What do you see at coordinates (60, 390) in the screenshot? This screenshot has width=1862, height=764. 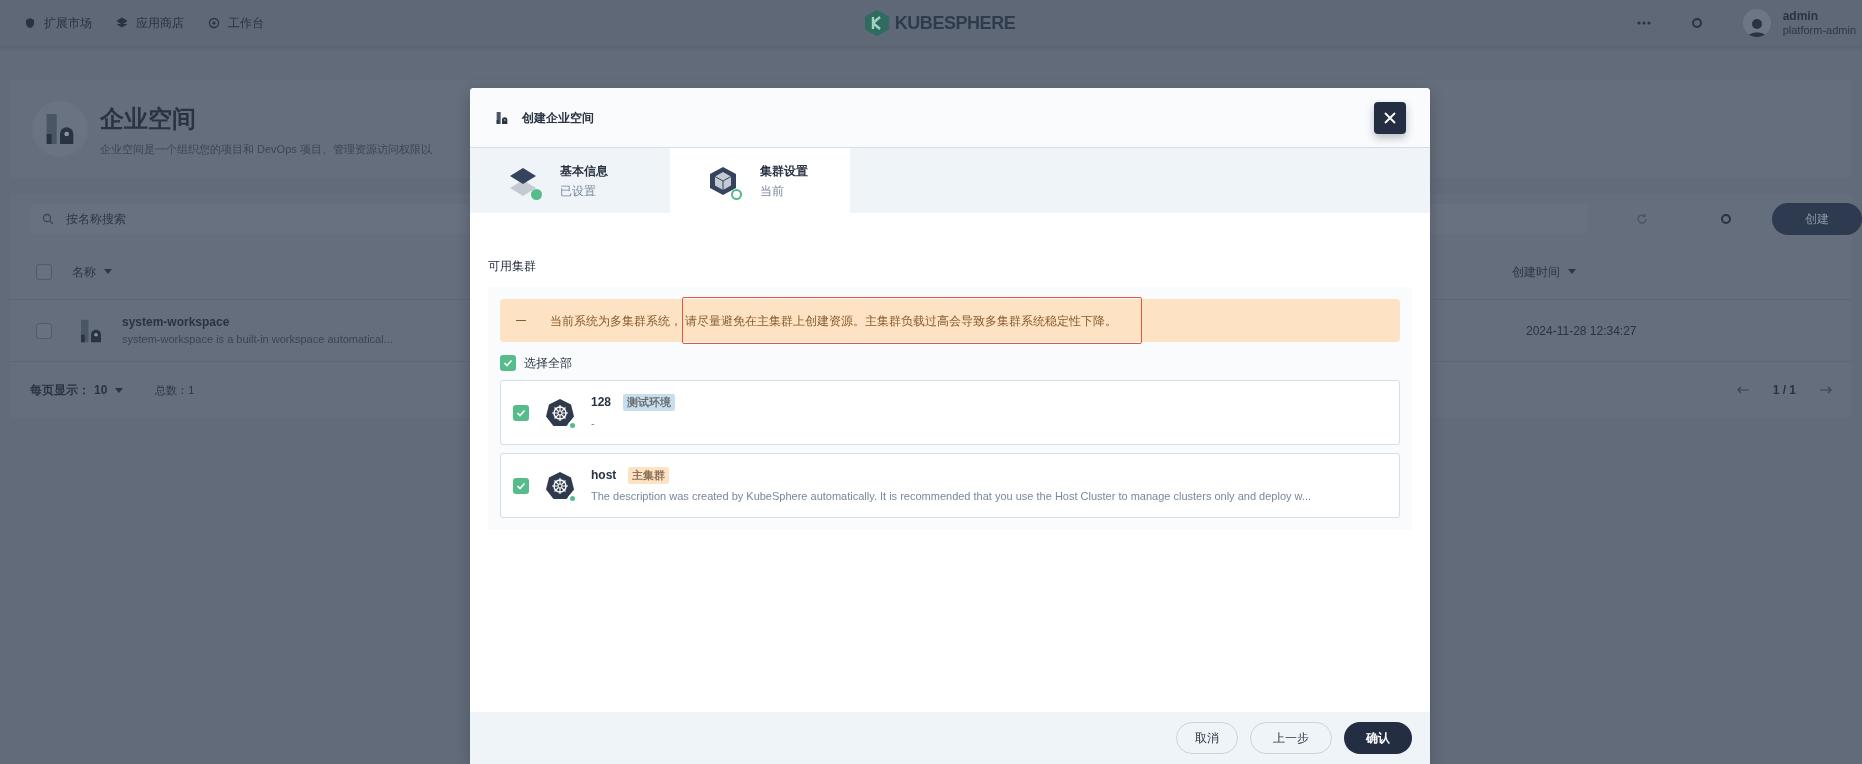 I see `per-page-label: 每页显示：` at bounding box center [60, 390].